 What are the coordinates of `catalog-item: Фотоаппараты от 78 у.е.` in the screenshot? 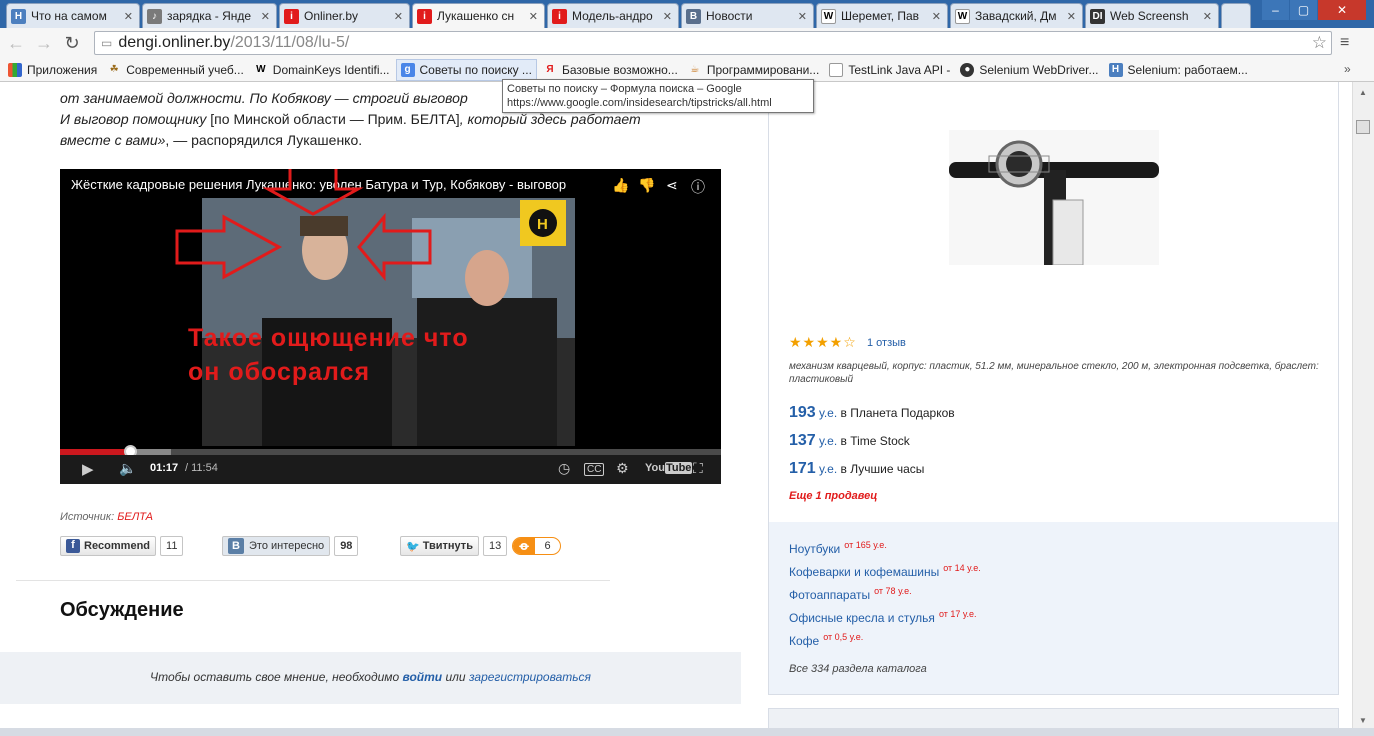 It's located at (850, 594).